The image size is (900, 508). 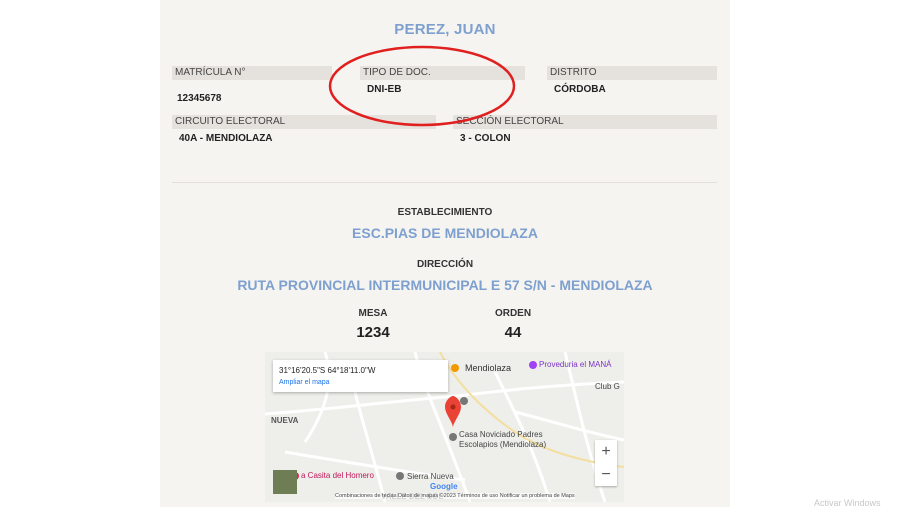 What do you see at coordinates (445, 212) in the screenshot?
I see `establecimiento-label: ESTABLECIMIENTO` at bounding box center [445, 212].